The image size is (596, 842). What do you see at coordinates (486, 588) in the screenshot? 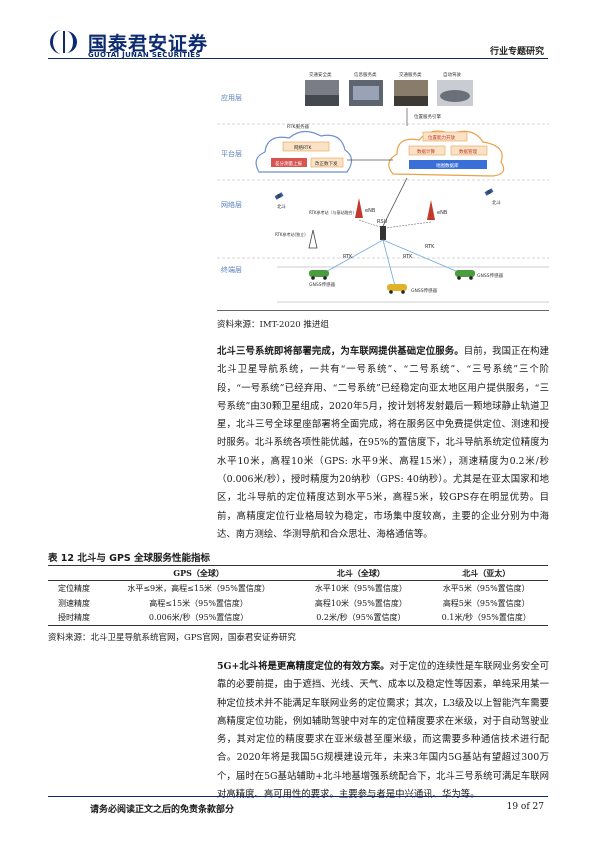
I see `table-cell: 水平5米（95%置信度）` at bounding box center [486, 588].